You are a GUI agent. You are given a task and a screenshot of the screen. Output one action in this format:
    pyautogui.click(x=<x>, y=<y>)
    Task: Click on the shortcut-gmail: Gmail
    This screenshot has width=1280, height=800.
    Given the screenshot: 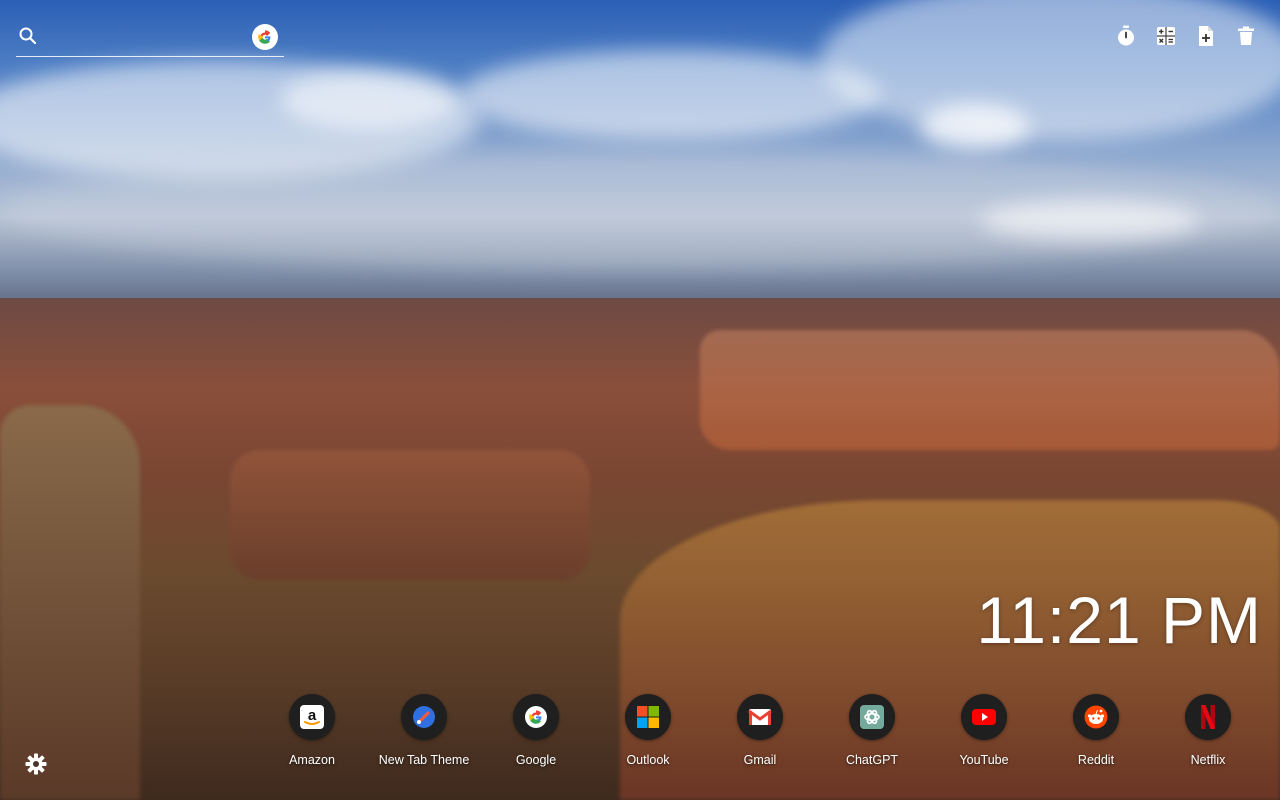 What is the action you would take?
    pyautogui.click(x=760, y=730)
    